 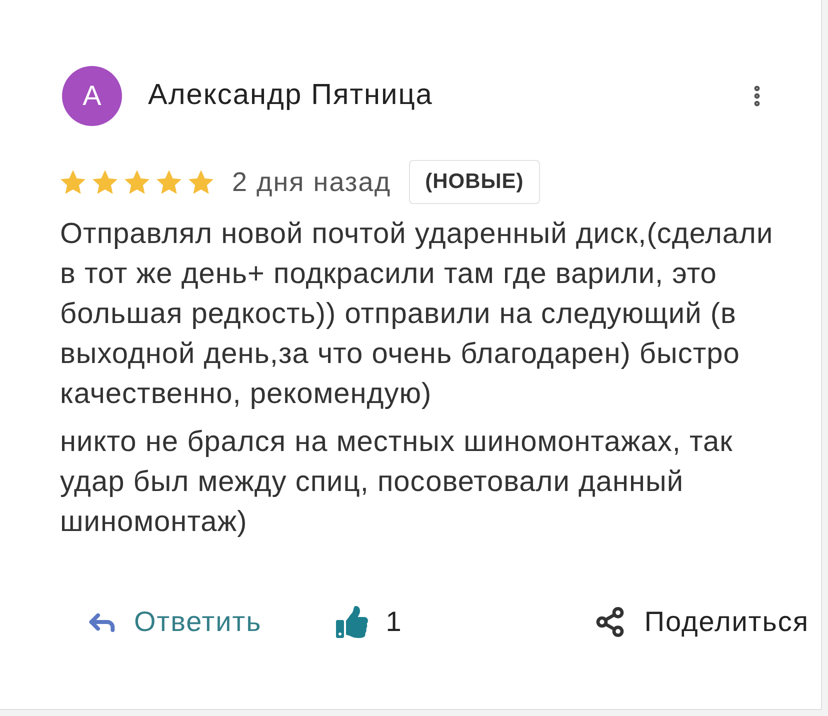 What do you see at coordinates (312, 182) in the screenshot?
I see `review-date: 2 дня назад` at bounding box center [312, 182].